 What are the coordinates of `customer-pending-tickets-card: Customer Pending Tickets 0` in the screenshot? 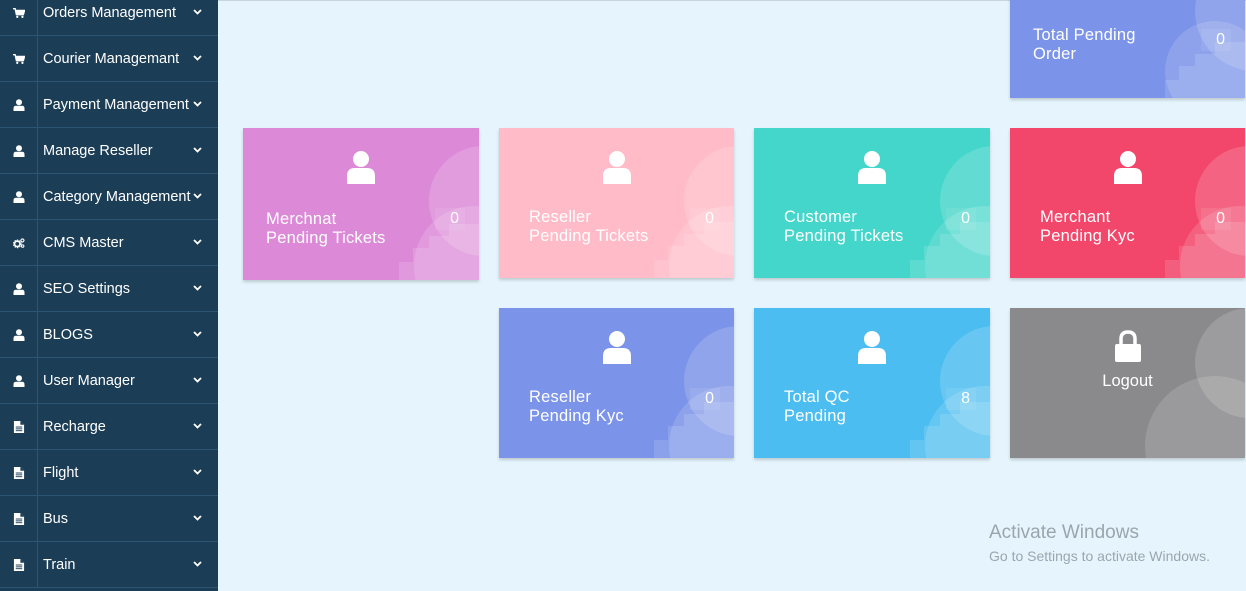 It's located at (872, 203).